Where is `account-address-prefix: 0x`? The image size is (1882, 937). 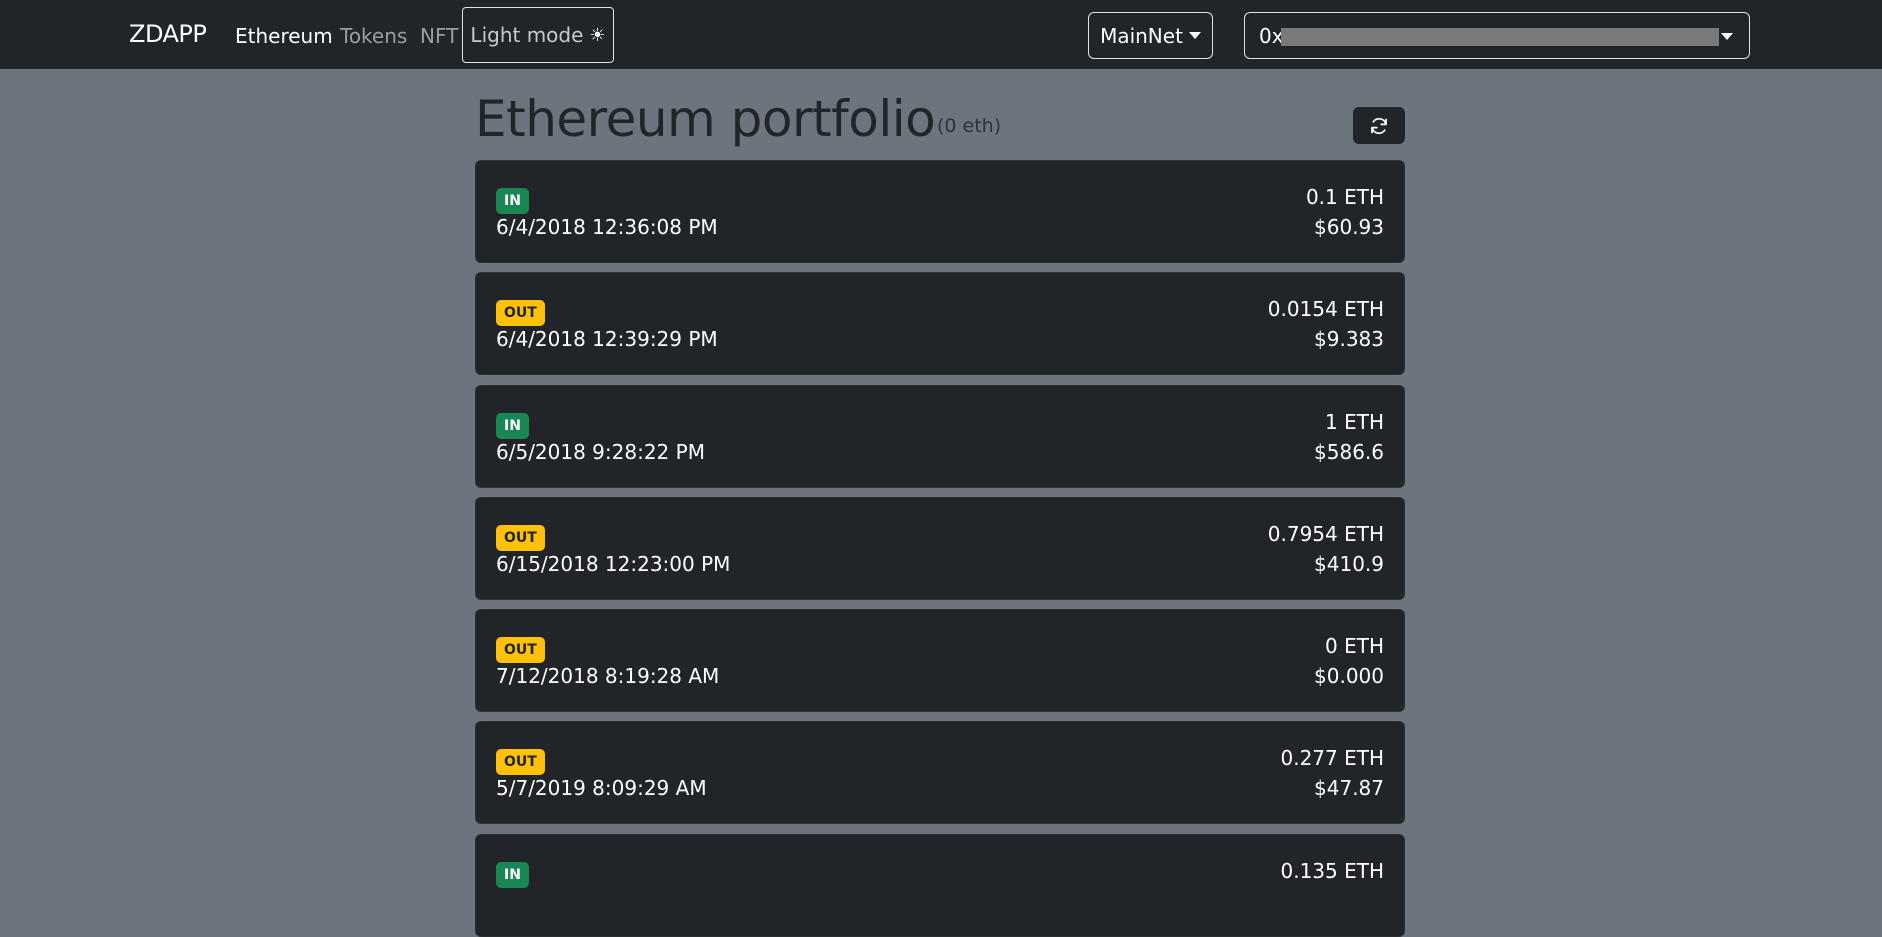 account-address-prefix: 0x is located at coordinates (1271, 36).